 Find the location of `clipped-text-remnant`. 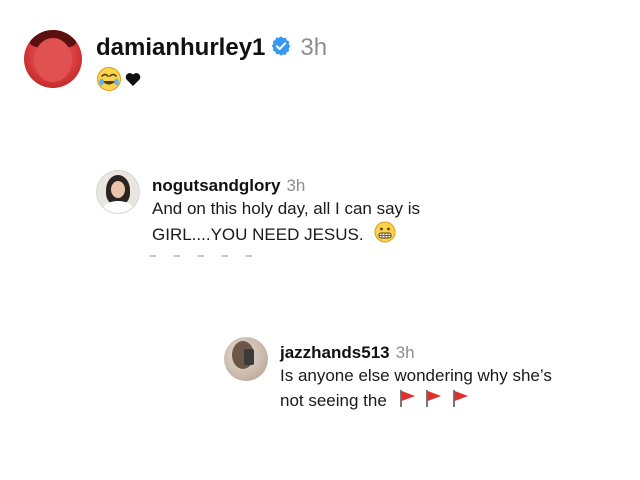

clipped-text-remnant is located at coordinates (210, 257).